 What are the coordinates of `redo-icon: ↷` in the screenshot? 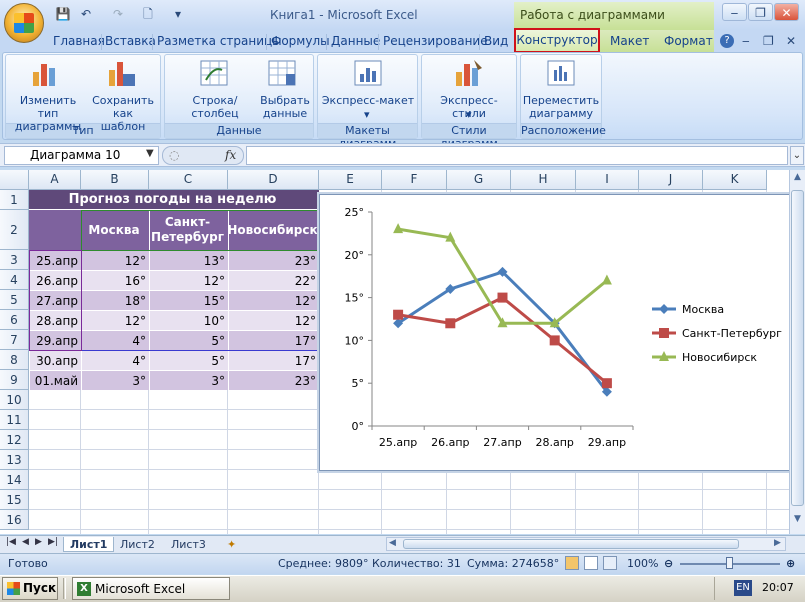 It's located at (118, 14).